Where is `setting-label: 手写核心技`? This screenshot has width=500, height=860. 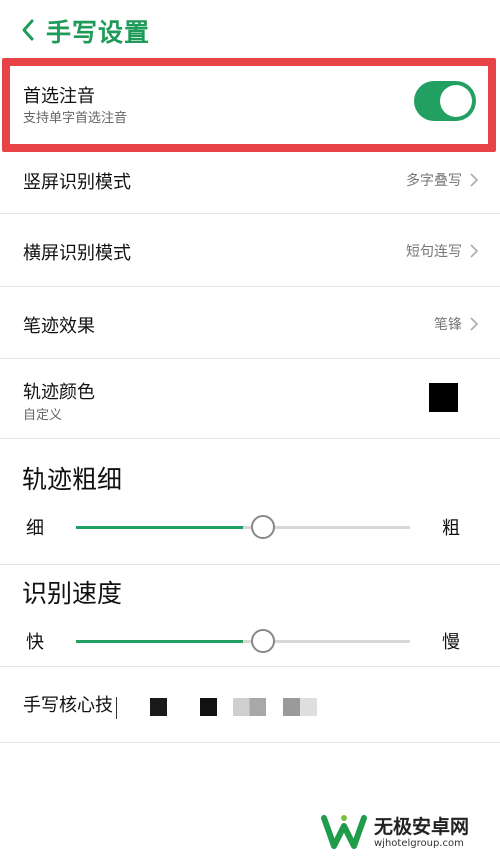 setting-label: 手写核心技 is located at coordinates (68, 705).